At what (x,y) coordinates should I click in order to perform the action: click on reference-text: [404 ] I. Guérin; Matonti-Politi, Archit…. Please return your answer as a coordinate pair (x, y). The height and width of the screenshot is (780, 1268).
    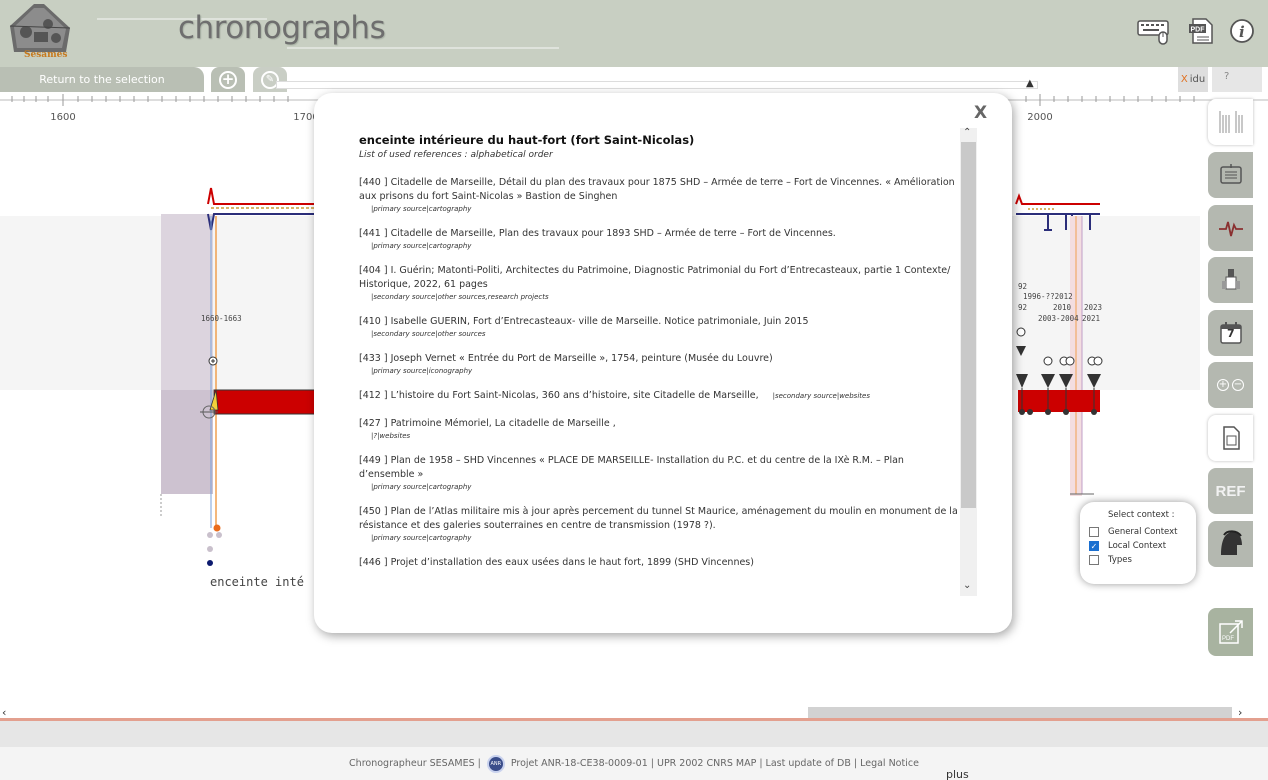
    Looking at the image, I should click on (655, 277).